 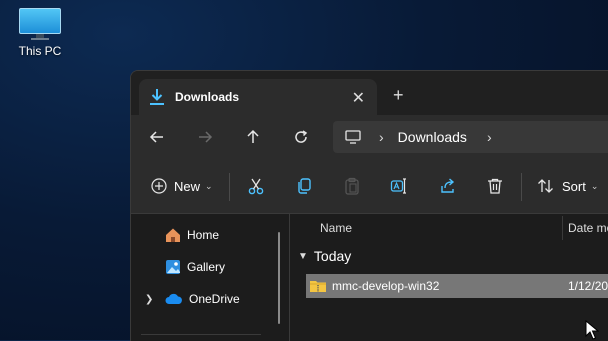 What do you see at coordinates (318, 286) in the screenshot?
I see `zip-folder-icon` at bounding box center [318, 286].